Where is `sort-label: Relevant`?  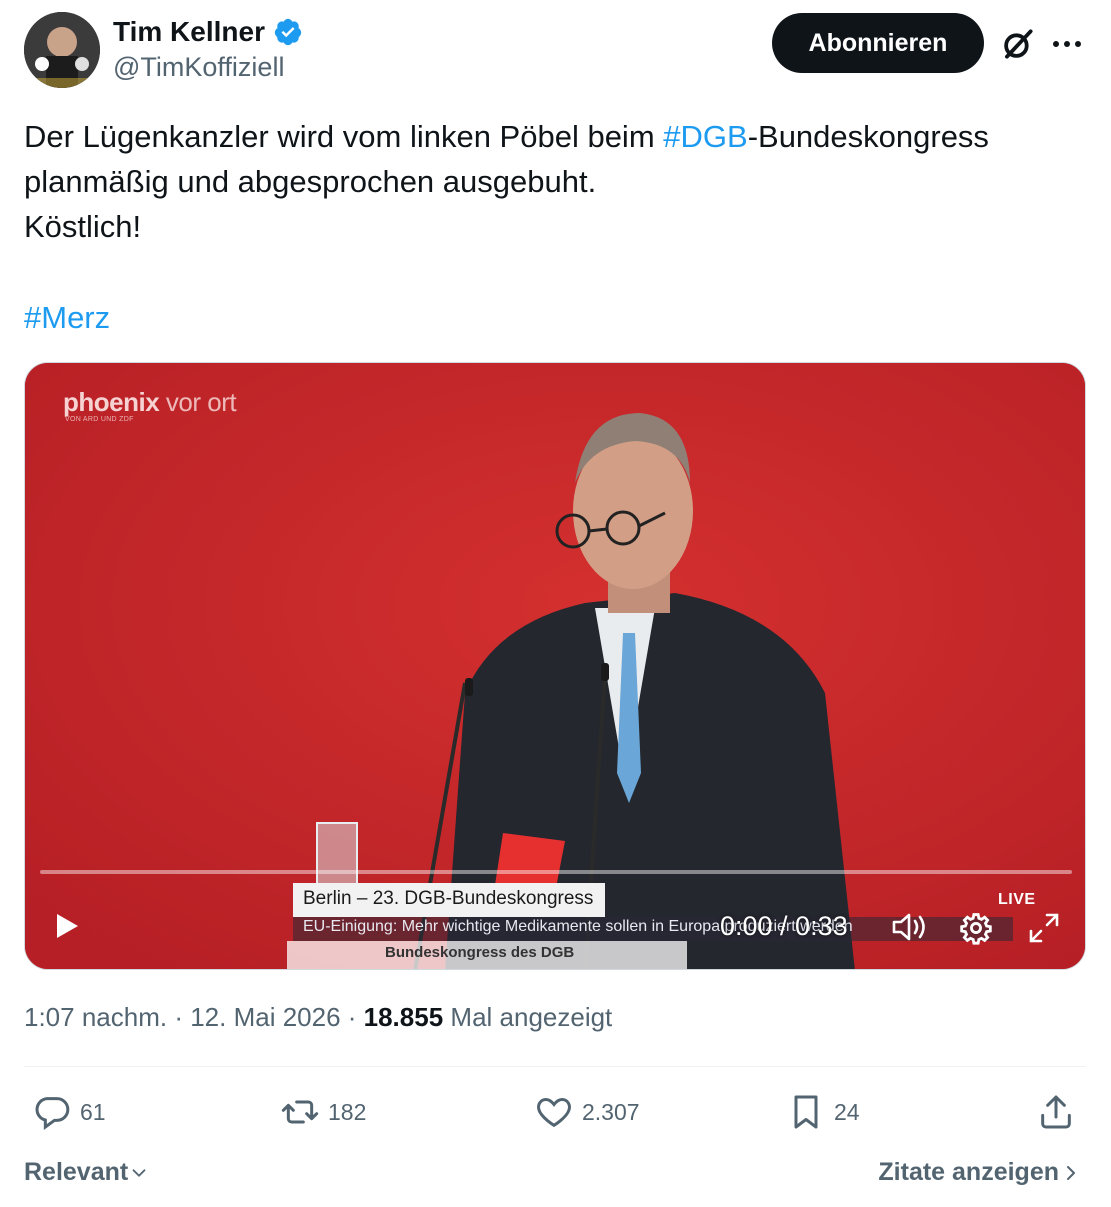
sort-label: Relevant is located at coordinates (76, 1172).